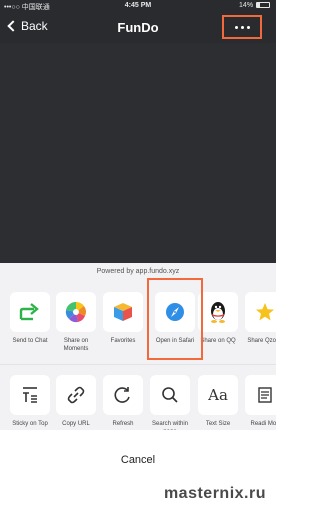 Image resolution: width=320 pixels, height=508 pixels. What do you see at coordinates (214, 493) in the screenshot?
I see `watermark: masternix.ru` at bounding box center [214, 493].